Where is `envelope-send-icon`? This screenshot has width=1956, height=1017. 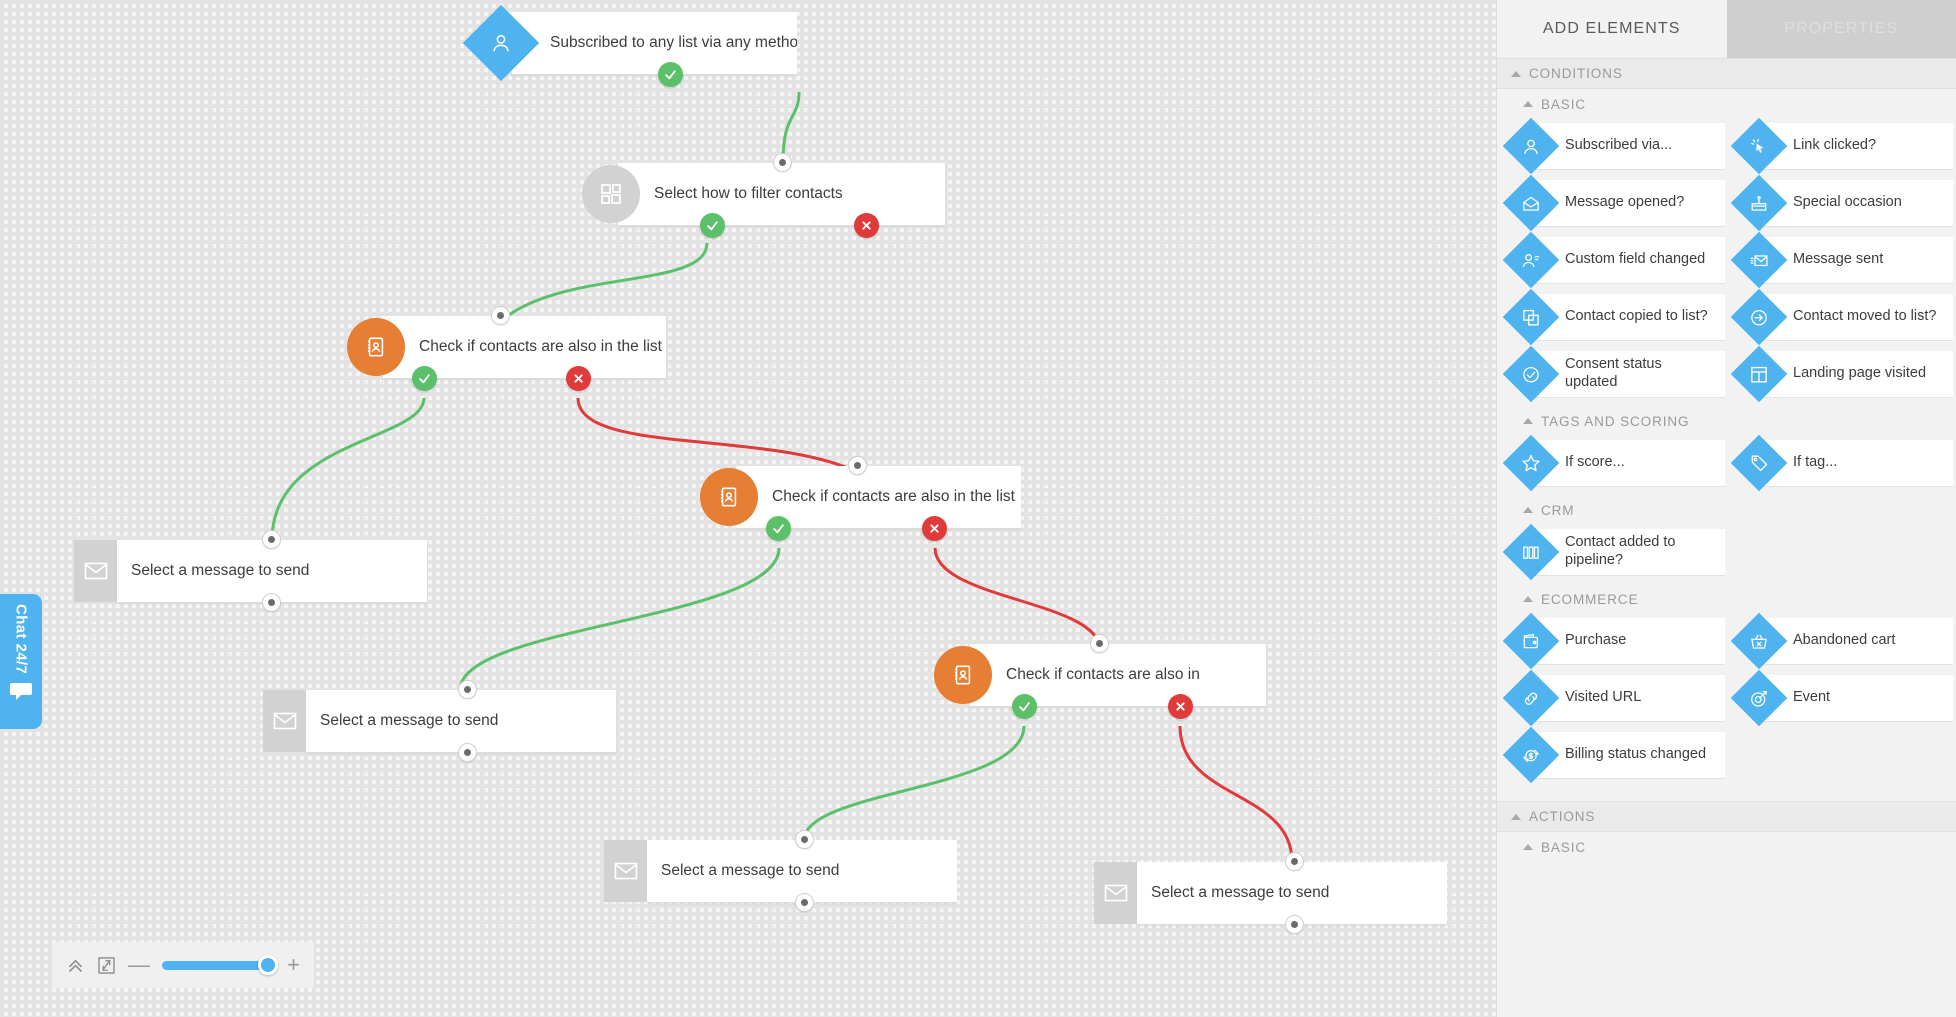
envelope-send-icon is located at coordinates (1759, 260).